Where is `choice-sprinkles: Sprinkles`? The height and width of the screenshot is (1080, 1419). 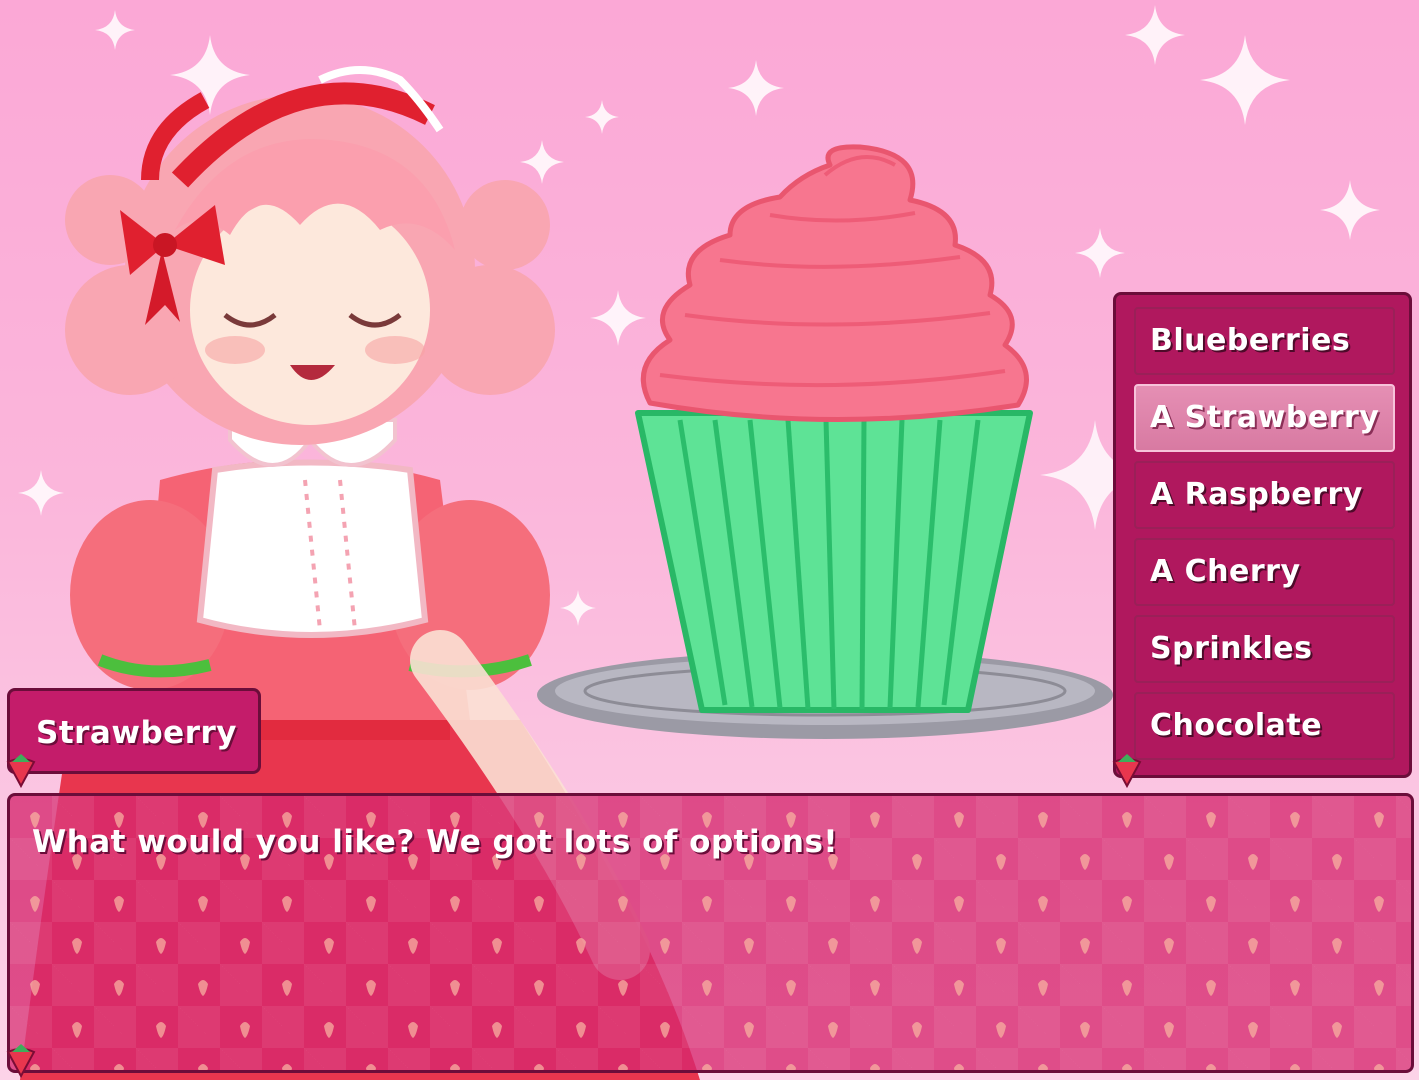 choice-sprinkles: Sprinkles is located at coordinates (1264, 649).